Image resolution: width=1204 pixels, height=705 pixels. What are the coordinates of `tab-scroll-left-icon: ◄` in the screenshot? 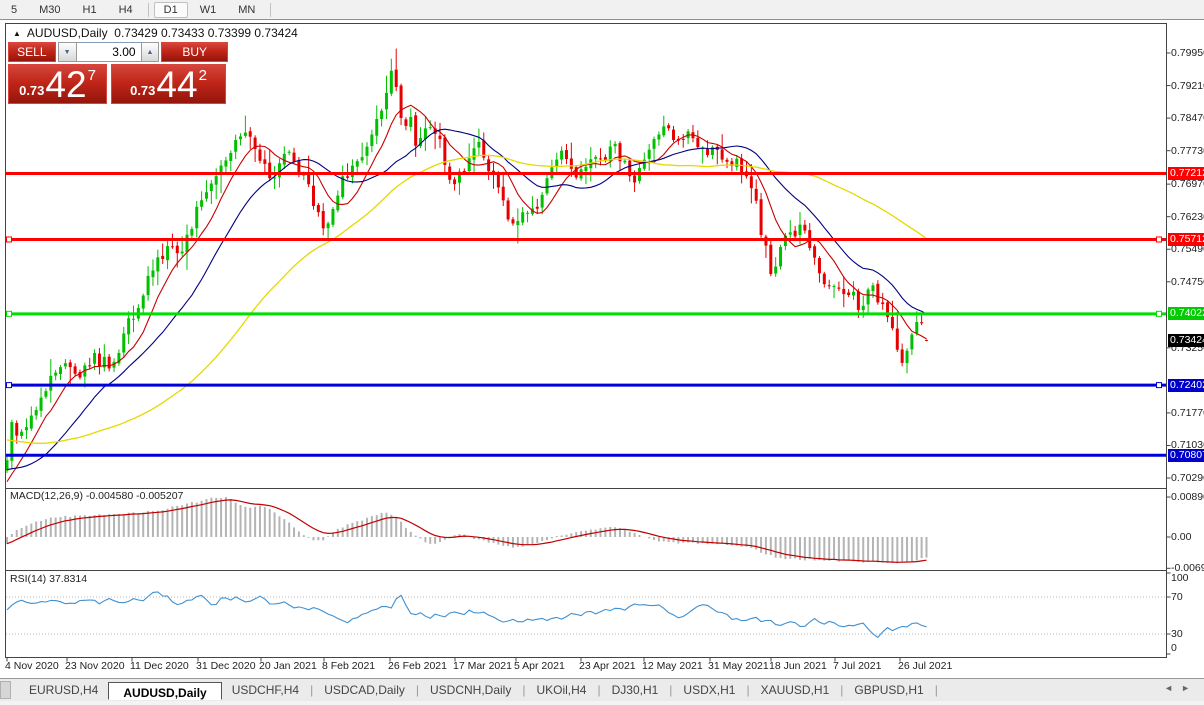 It's located at (1172, 688).